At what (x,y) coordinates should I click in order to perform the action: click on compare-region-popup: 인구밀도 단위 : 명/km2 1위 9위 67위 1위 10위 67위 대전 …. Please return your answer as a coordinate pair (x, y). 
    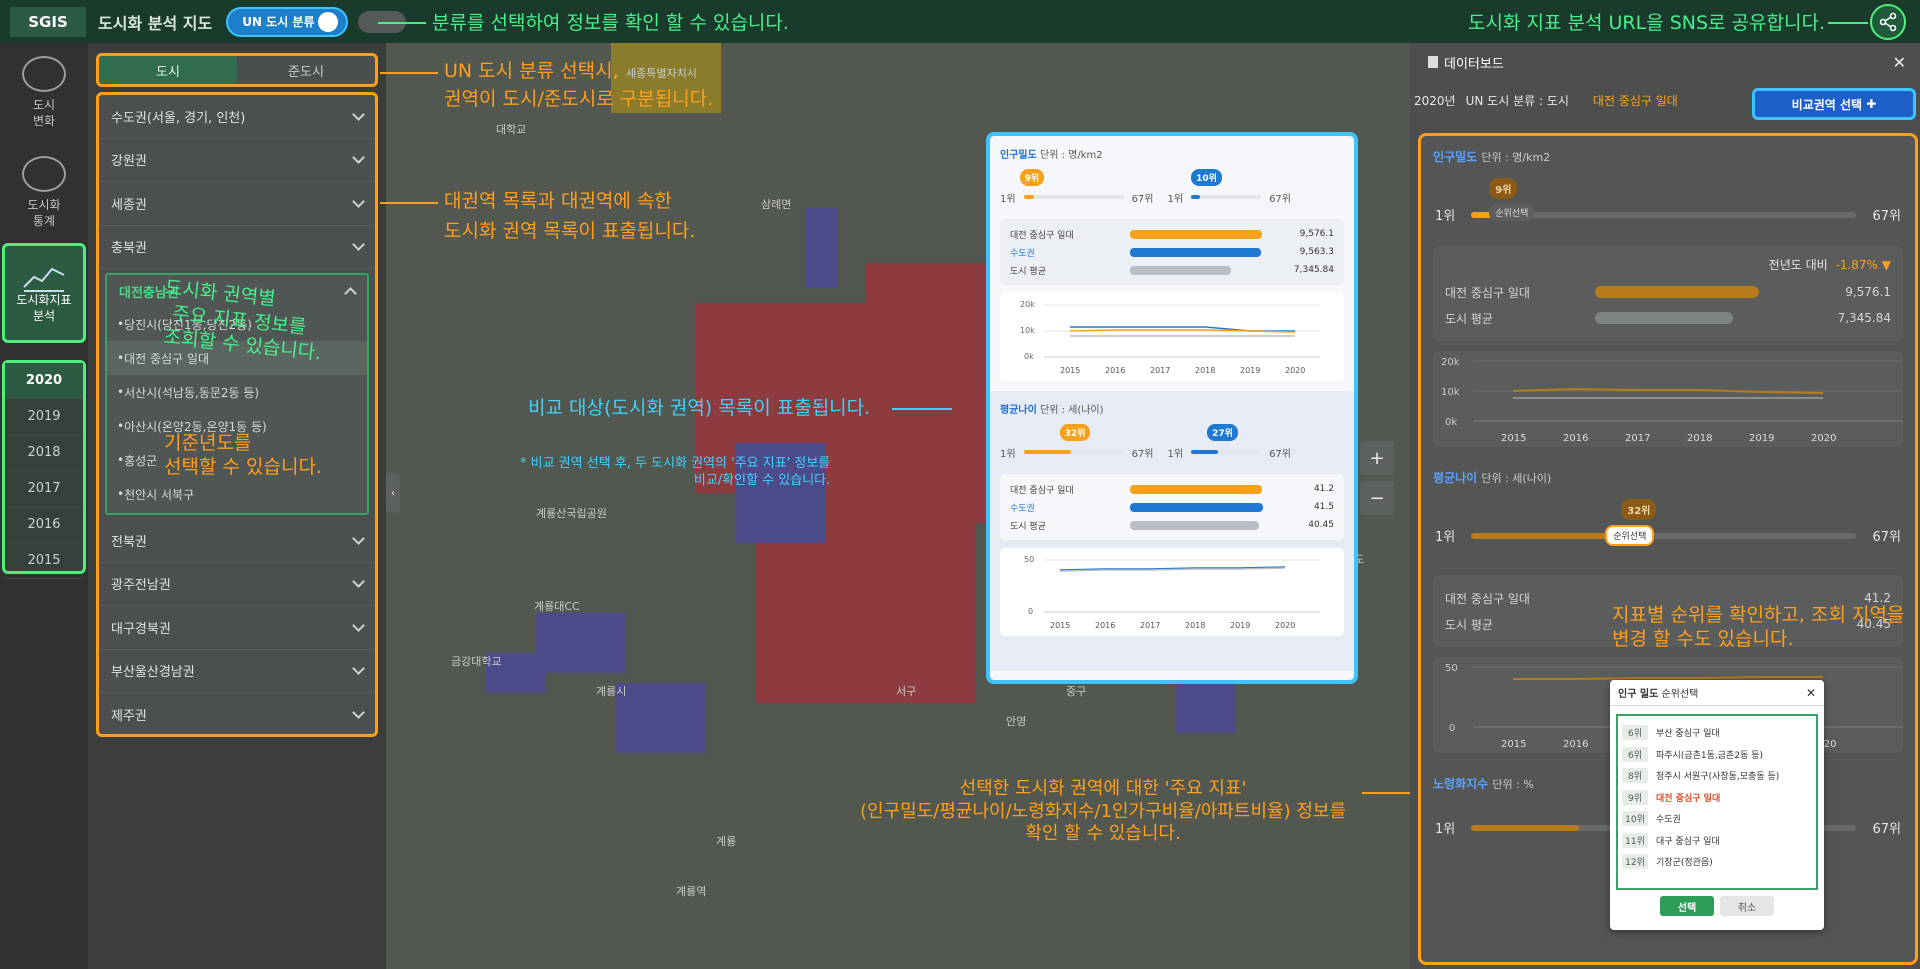
    Looking at the image, I should click on (1172, 408).